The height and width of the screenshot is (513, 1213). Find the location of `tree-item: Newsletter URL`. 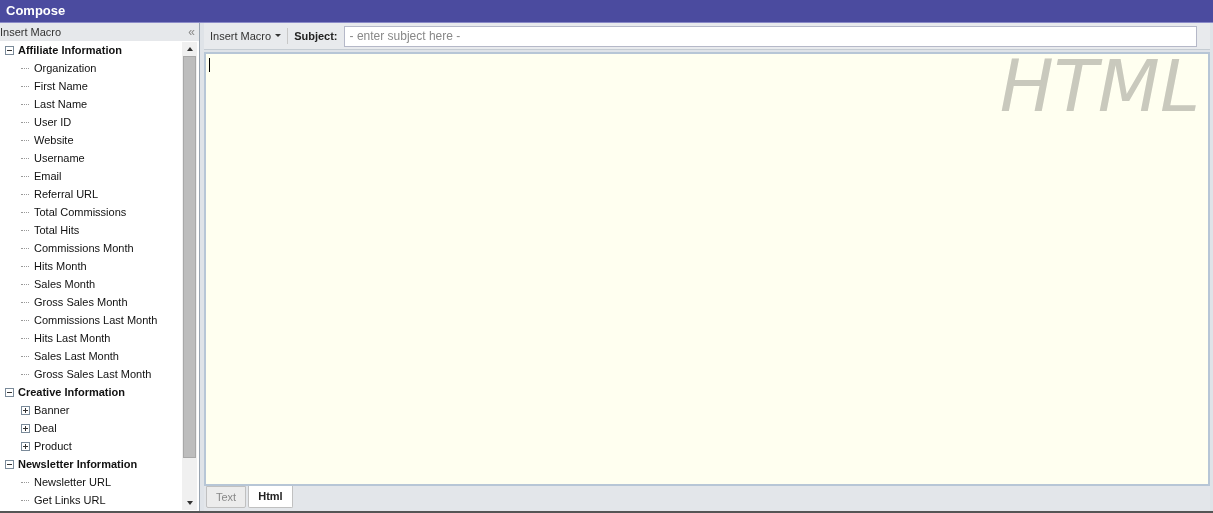

tree-item: Newsletter URL is located at coordinates (73, 482).